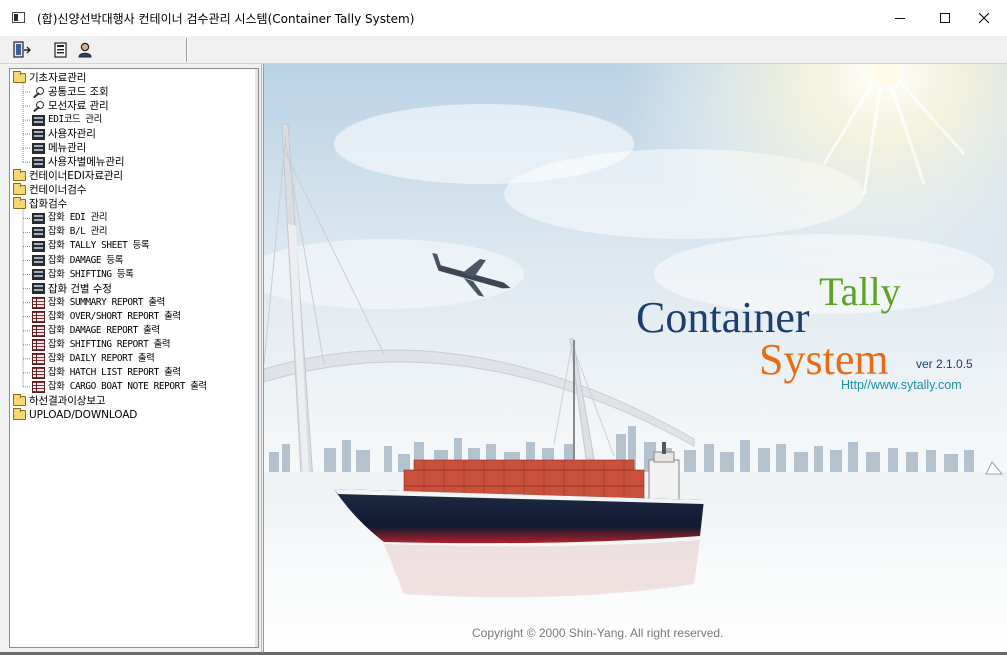 The width and height of the screenshot is (1007, 655). What do you see at coordinates (91, 274) in the screenshot?
I see `tree-item-label: 잡화 SHIFTING 등록` at bounding box center [91, 274].